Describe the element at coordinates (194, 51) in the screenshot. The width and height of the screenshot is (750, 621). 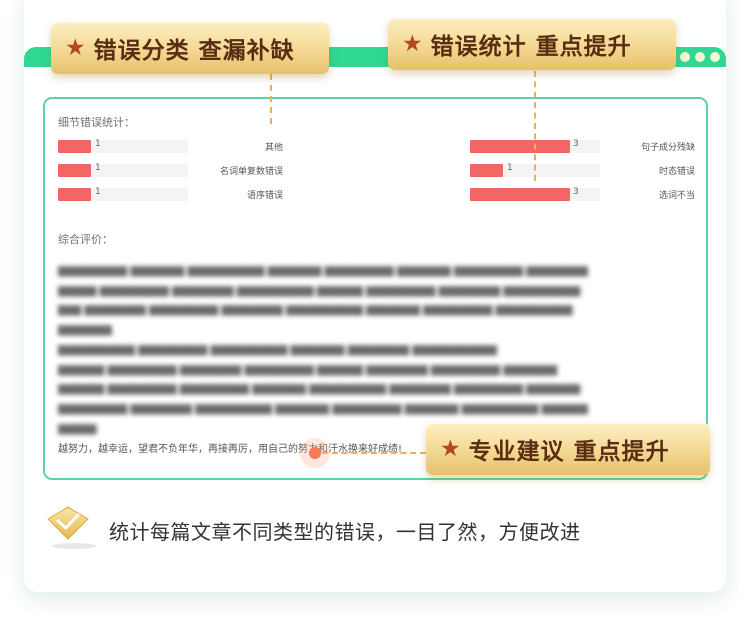
I see `badge-text: 错误分类 查漏补缺` at that location.